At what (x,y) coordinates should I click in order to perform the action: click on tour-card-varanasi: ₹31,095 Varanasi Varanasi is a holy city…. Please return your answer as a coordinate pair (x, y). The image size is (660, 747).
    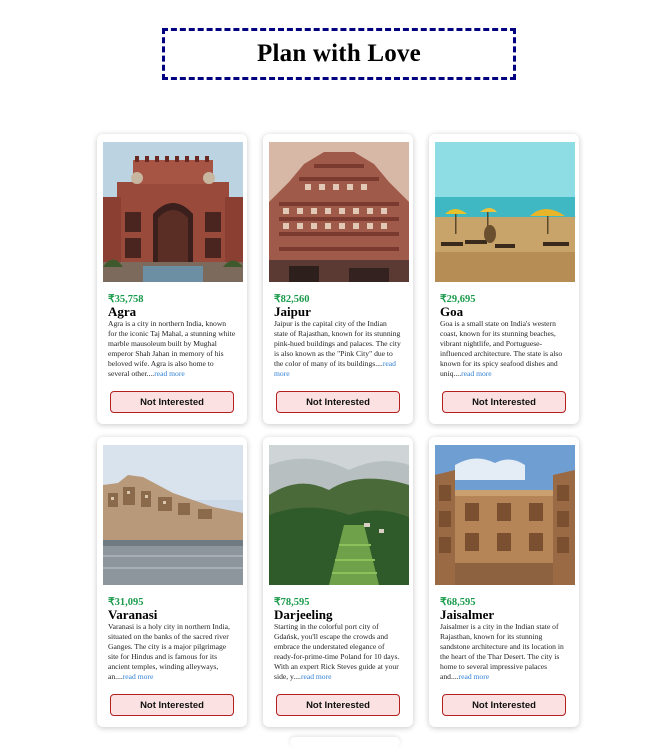
    Looking at the image, I should click on (172, 582).